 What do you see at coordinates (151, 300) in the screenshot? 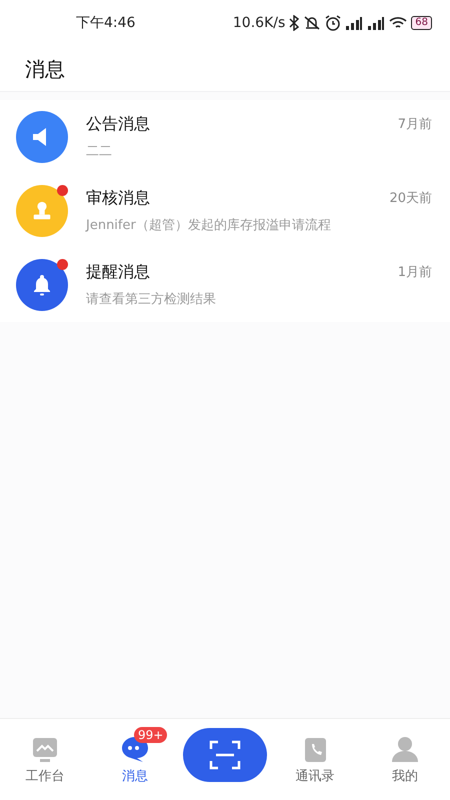
I see `message-preview: 请查看第三方检测结果` at bounding box center [151, 300].